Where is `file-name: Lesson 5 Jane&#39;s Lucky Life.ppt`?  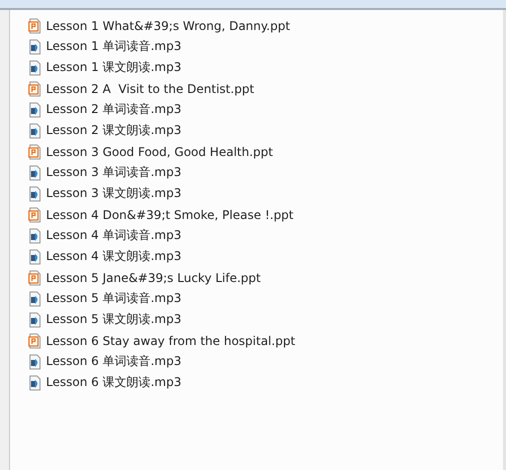
file-name: Lesson 5 Jane&#39;s Lucky Life.ppt is located at coordinates (153, 277).